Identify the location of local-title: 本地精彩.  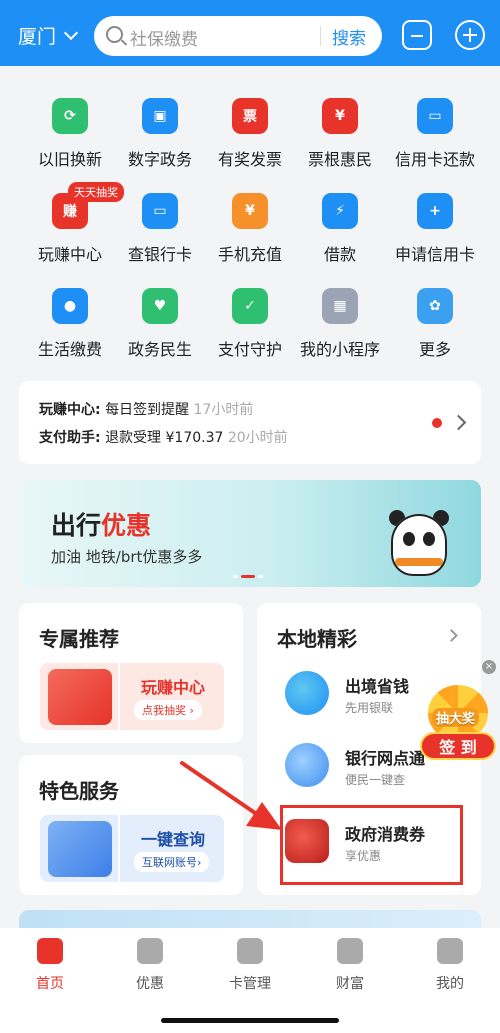
(317, 639).